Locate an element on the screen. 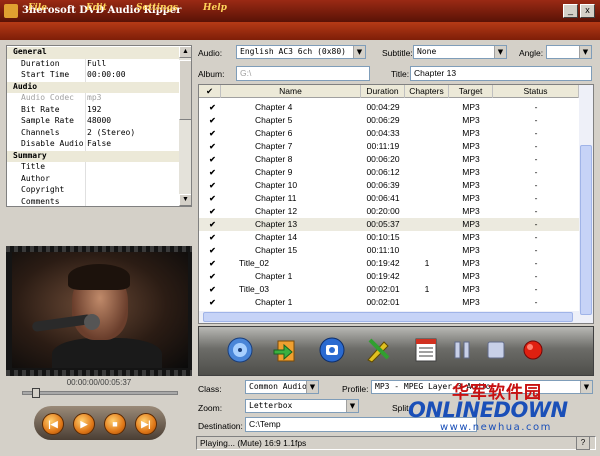 The width and height of the screenshot is (600, 456). menu-help: Help is located at coordinates (215, 8).